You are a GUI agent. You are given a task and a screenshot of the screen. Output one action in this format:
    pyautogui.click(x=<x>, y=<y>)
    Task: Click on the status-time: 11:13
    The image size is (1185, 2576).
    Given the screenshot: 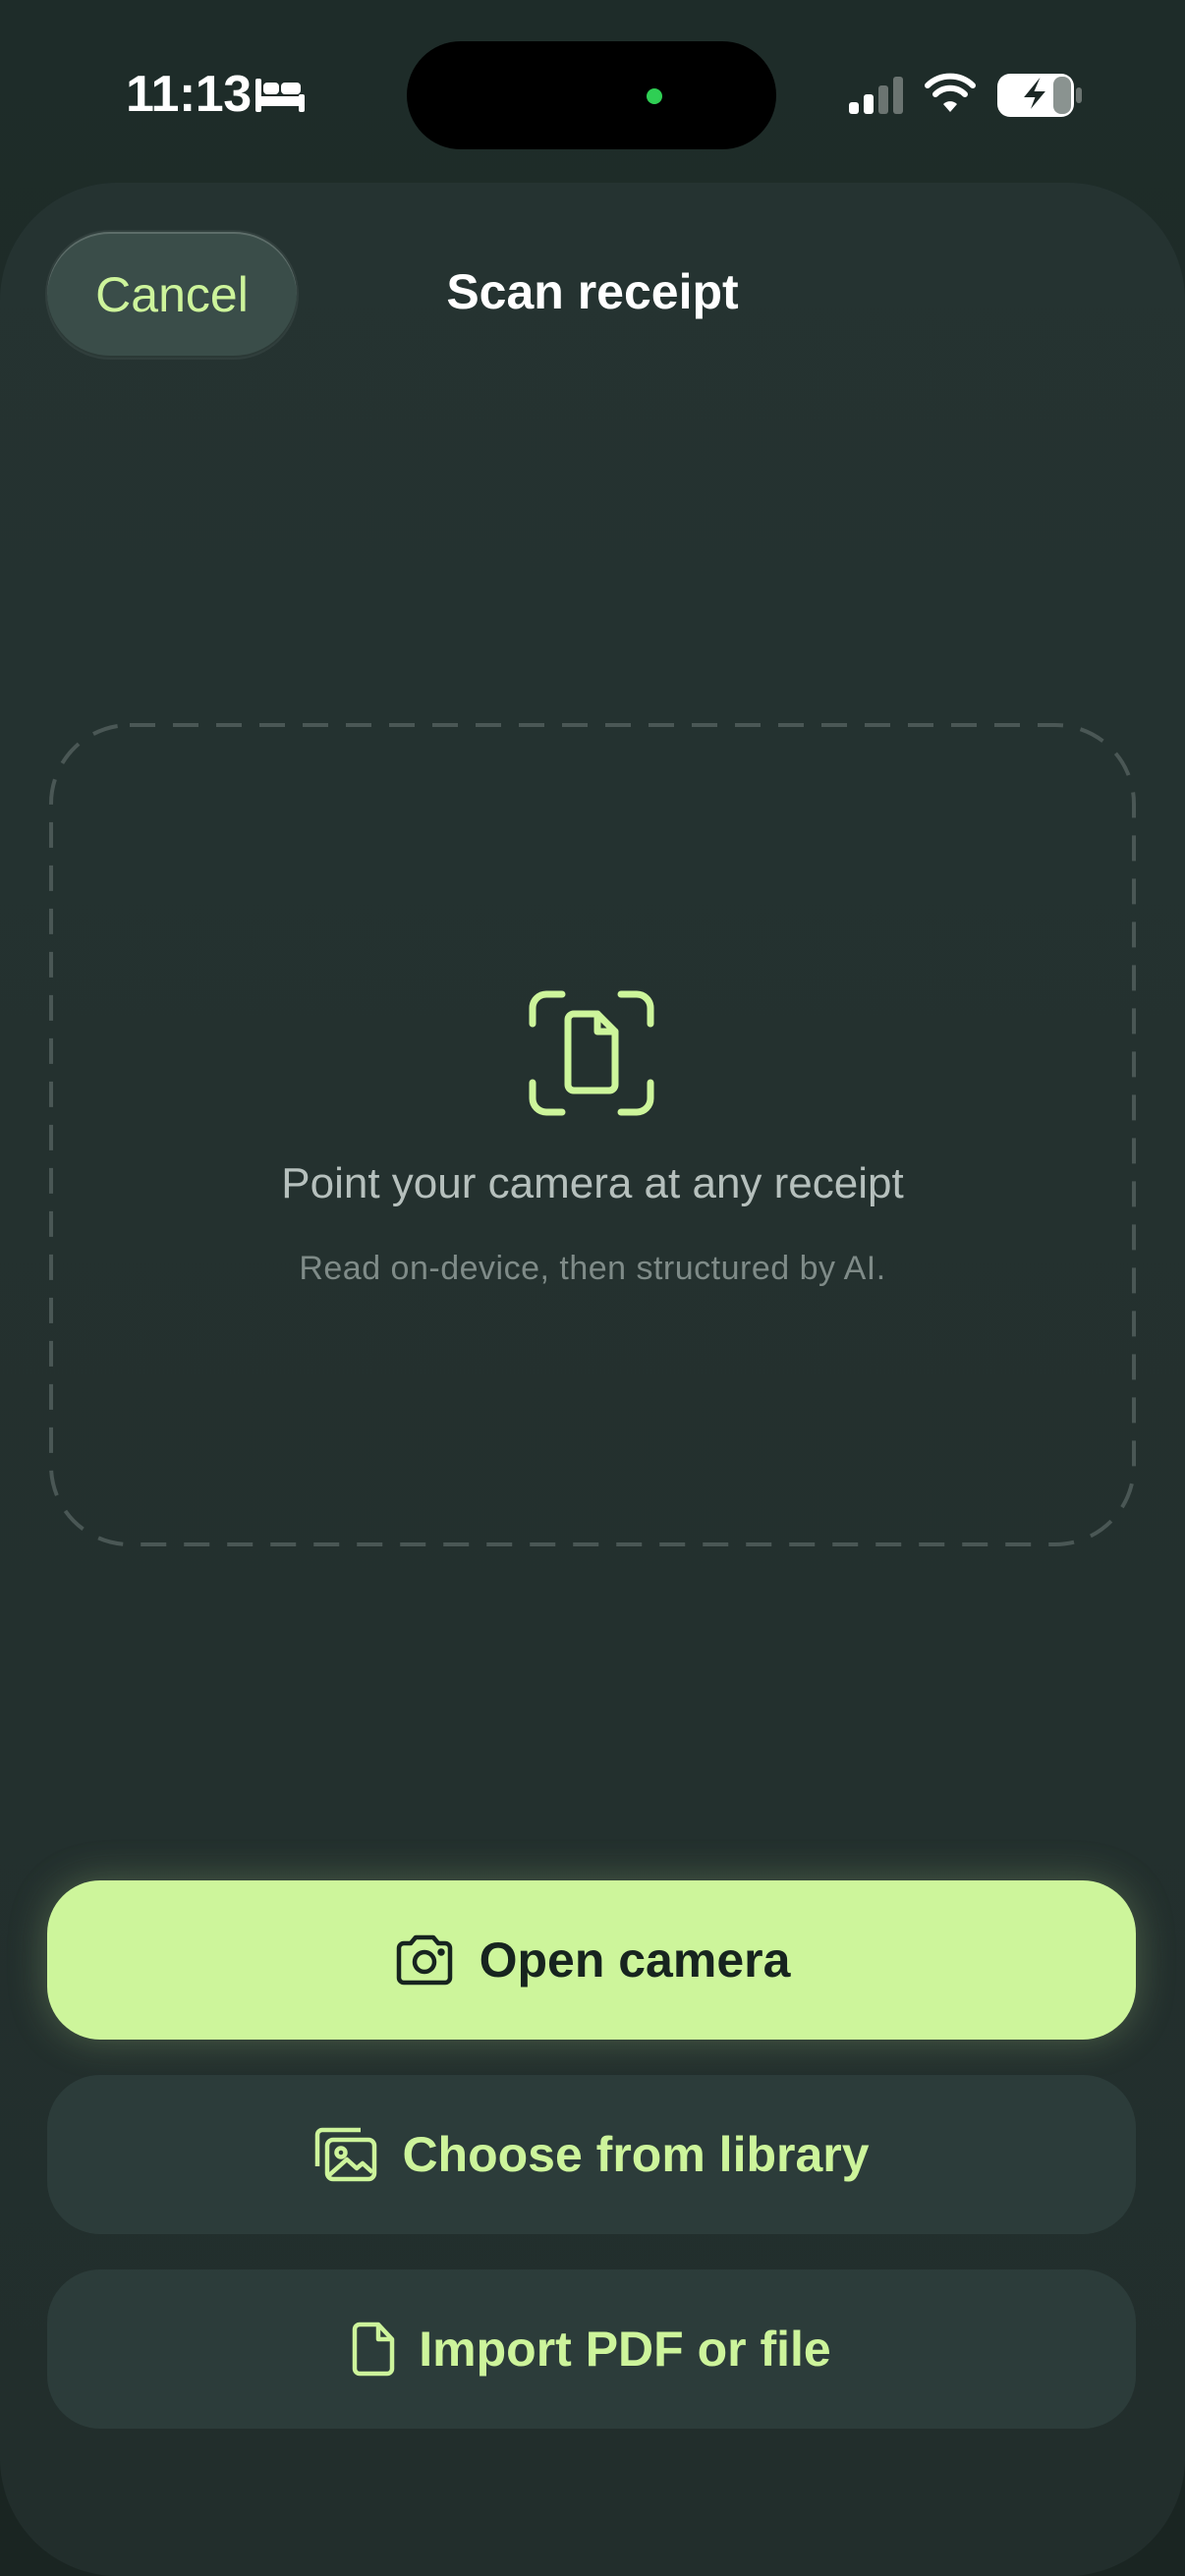 What is the action you would take?
    pyautogui.click(x=189, y=94)
    